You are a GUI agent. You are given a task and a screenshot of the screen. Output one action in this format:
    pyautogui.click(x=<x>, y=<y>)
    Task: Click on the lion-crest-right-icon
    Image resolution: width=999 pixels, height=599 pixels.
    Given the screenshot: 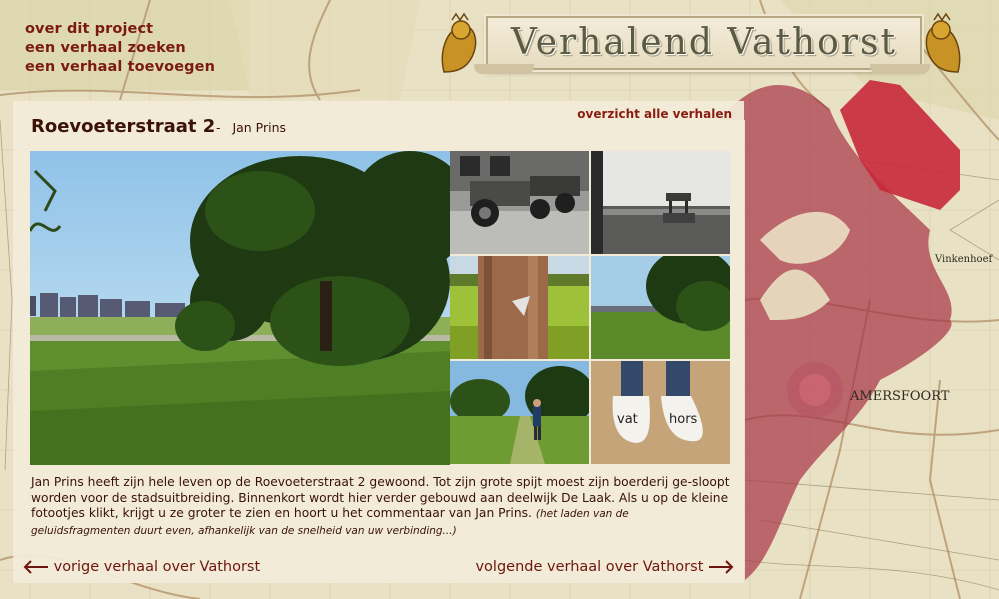 What is the action you would take?
    pyautogui.click(x=943, y=42)
    